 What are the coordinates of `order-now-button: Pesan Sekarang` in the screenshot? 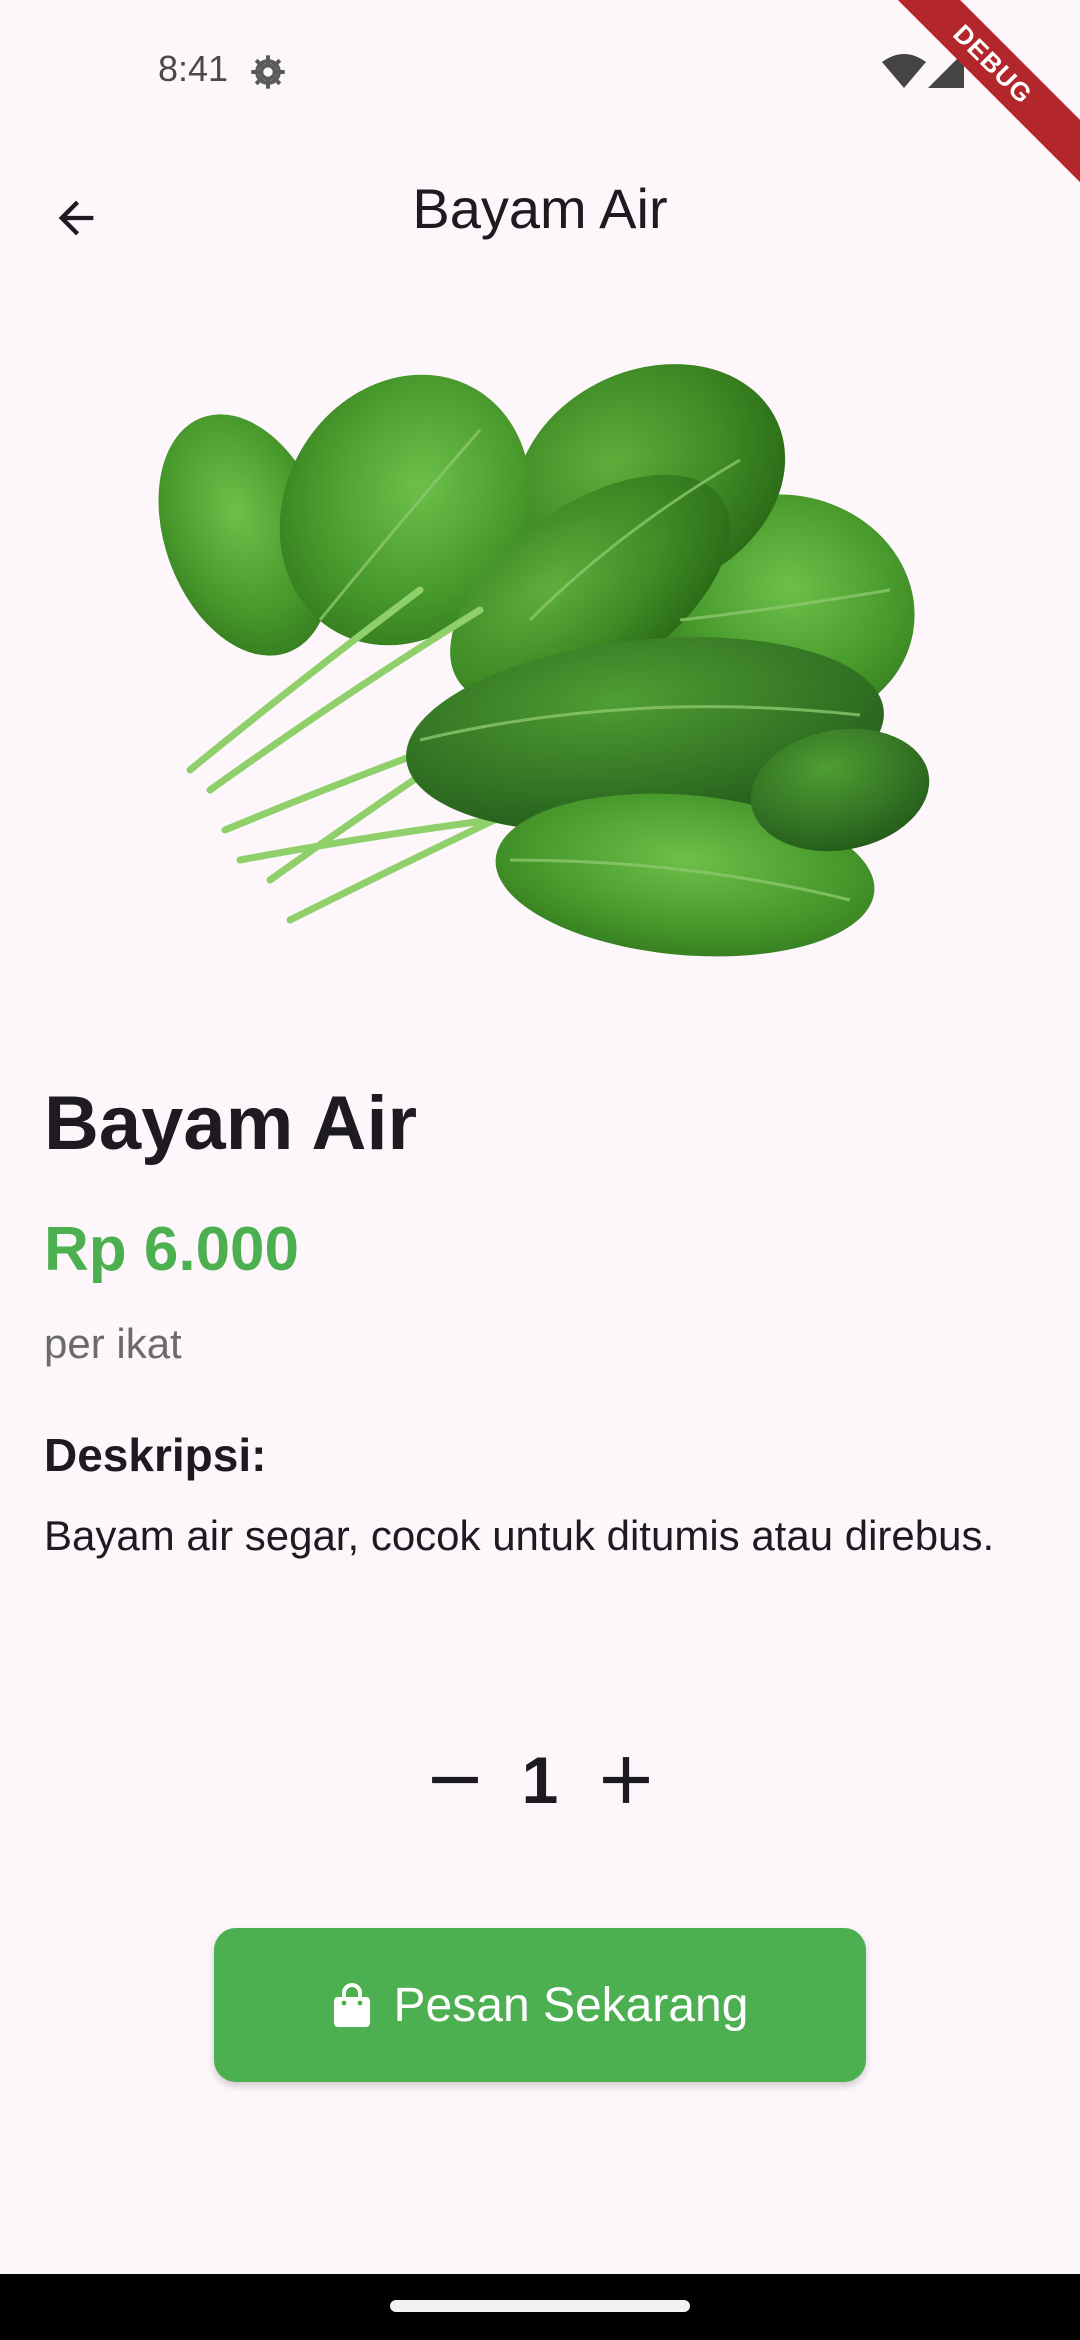 It's located at (540, 2005).